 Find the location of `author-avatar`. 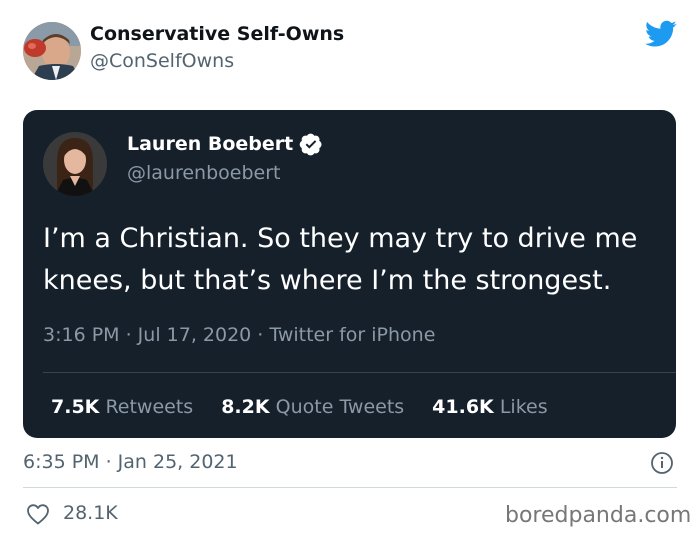

author-avatar is located at coordinates (52, 51).